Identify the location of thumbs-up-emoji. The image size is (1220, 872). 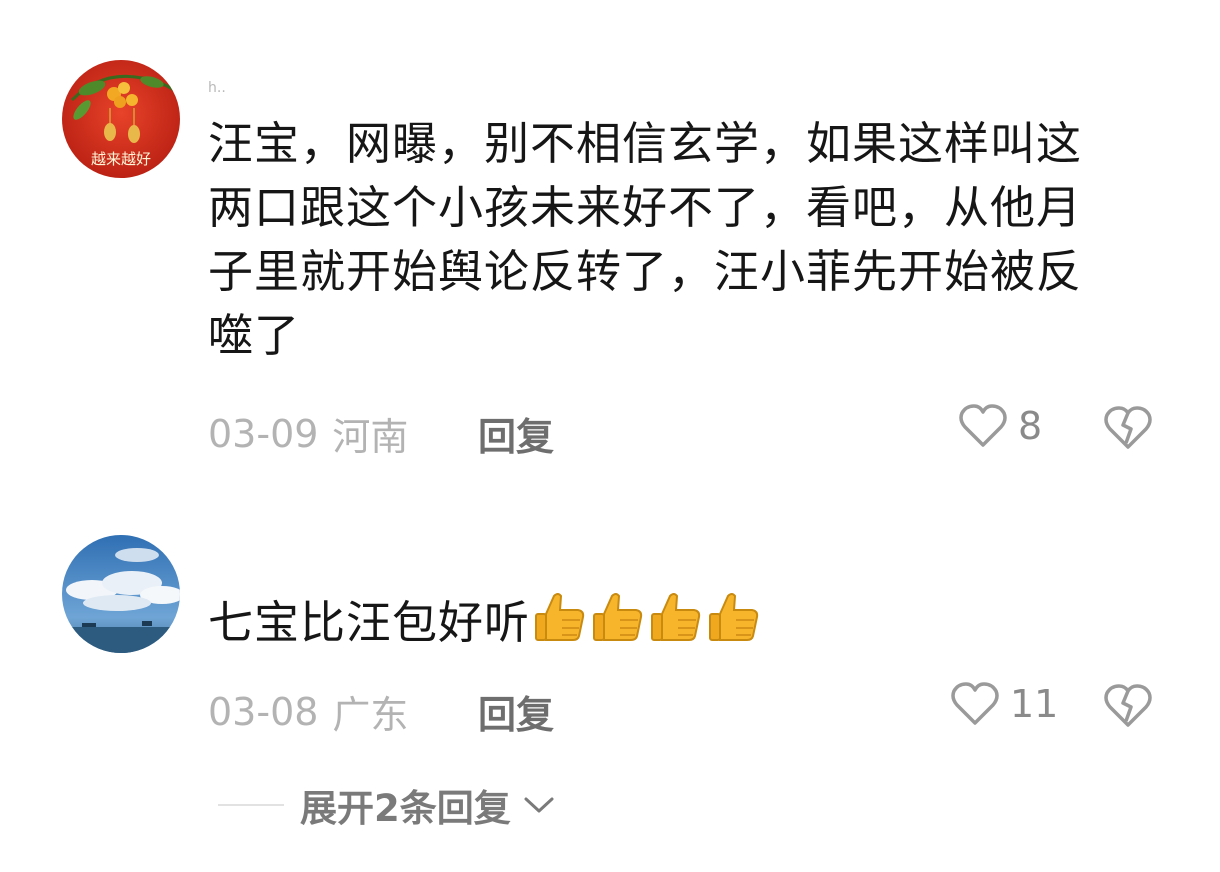
(646, 621).